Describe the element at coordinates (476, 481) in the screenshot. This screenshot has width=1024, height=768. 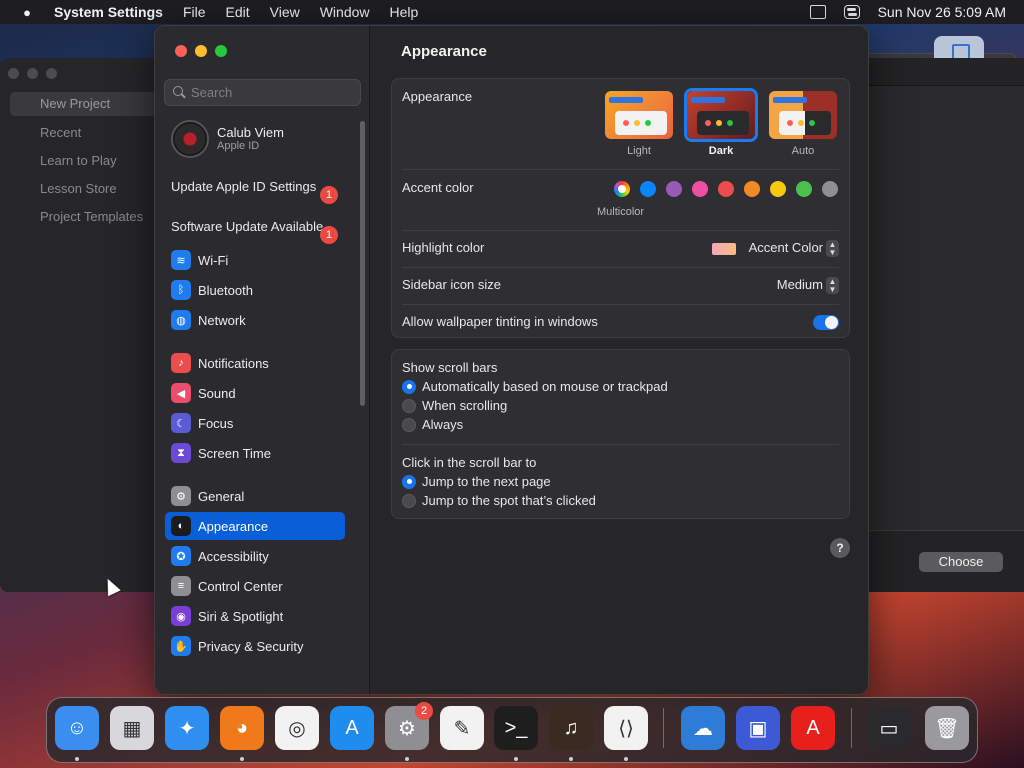
I see `radio-jump-next-page: Jump to the next page` at that location.